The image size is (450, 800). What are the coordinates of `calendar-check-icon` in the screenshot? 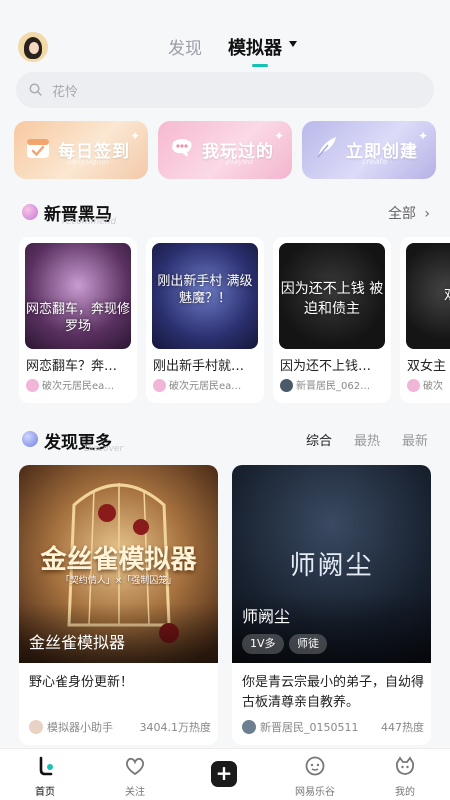 It's located at (38, 148).